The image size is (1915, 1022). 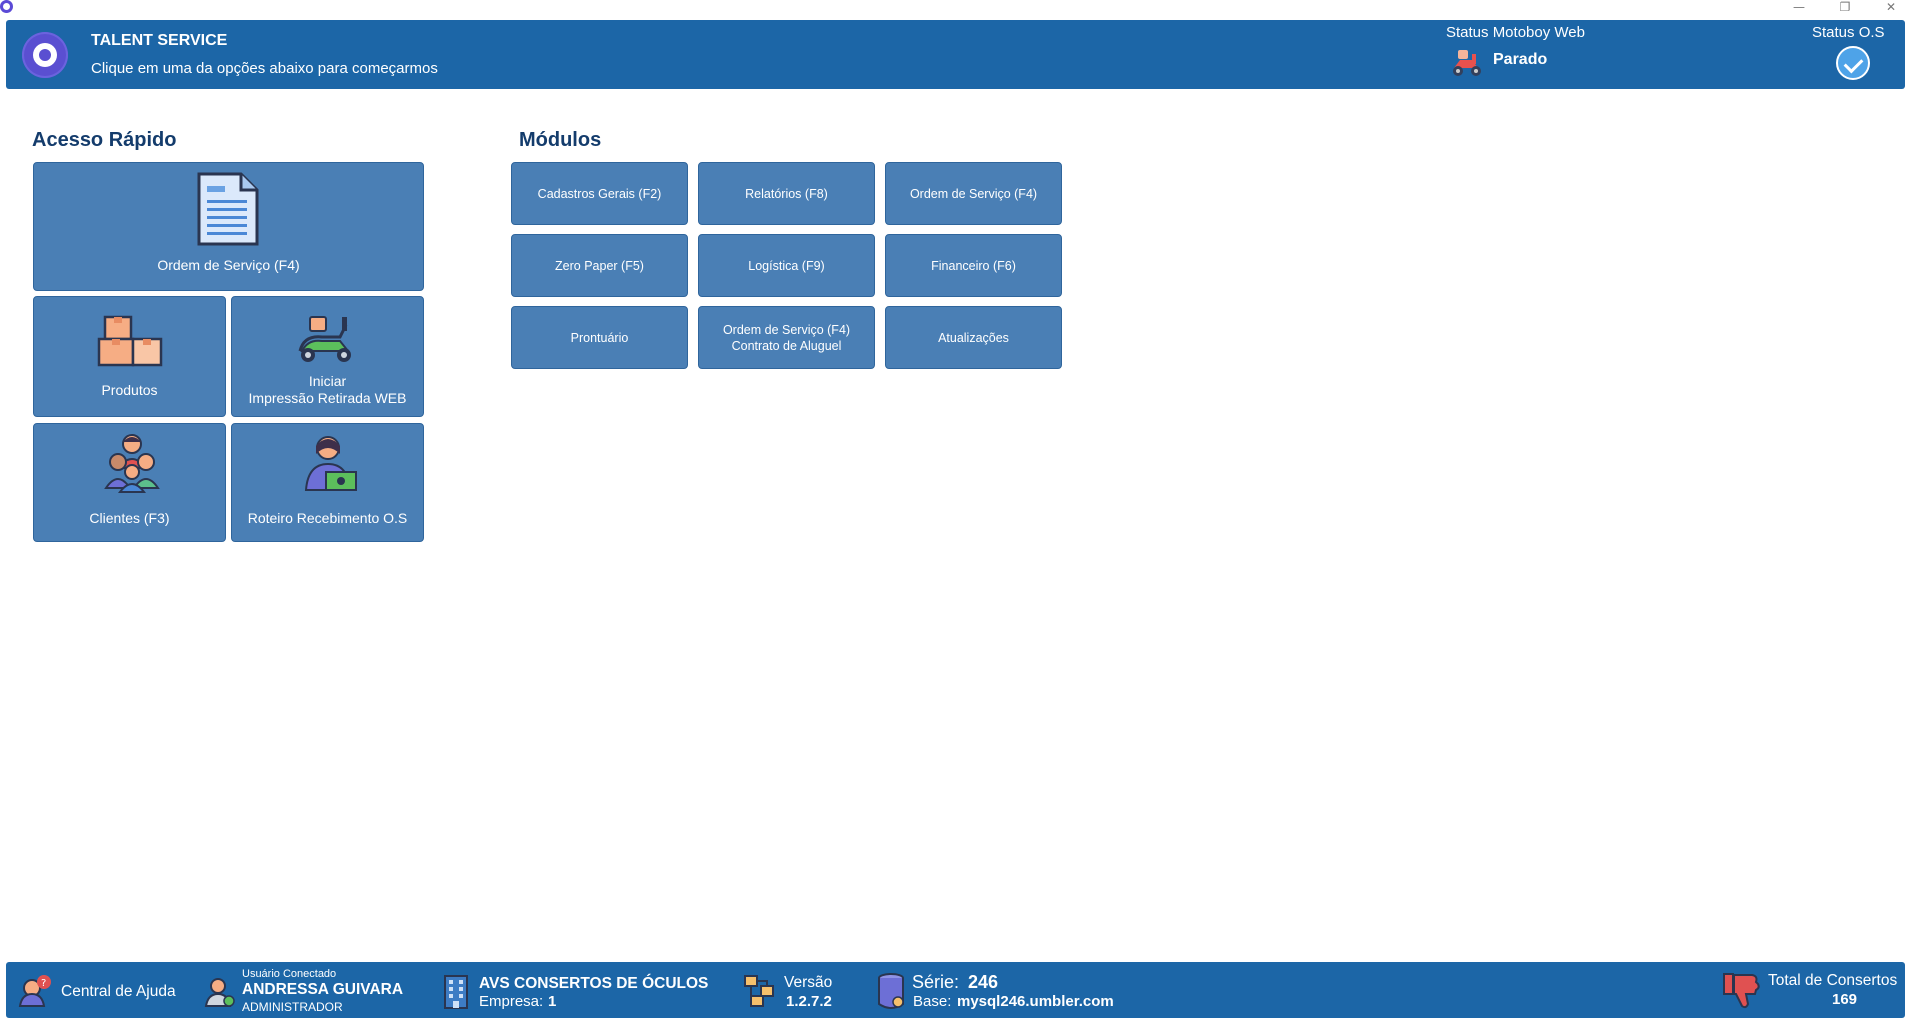 What do you see at coordinates (1467, 63) in the screenshot?
I see `motoboy-scooter-icon` at bounding box center [1467, 63].